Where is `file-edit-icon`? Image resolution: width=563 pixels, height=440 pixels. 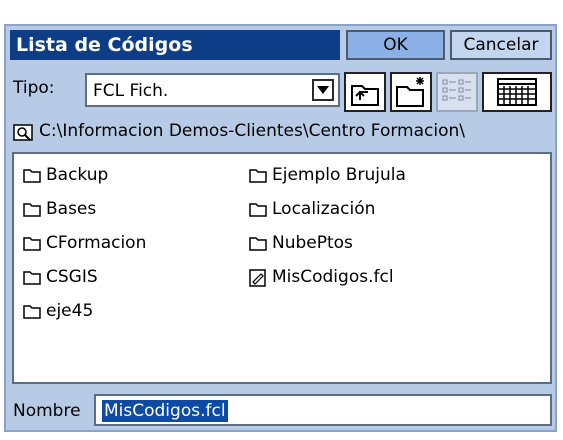 file-edit-icon is located at coordinates (257, 278).